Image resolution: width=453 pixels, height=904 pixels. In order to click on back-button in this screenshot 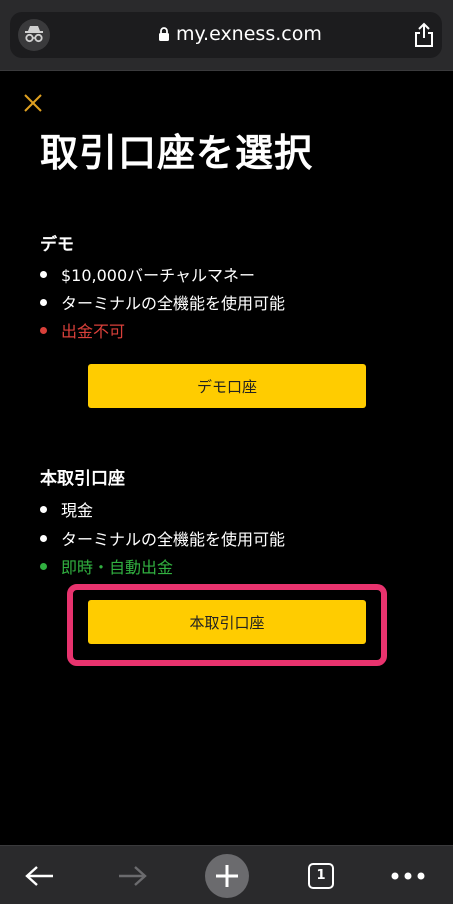, I will do `click(40, 875)`.